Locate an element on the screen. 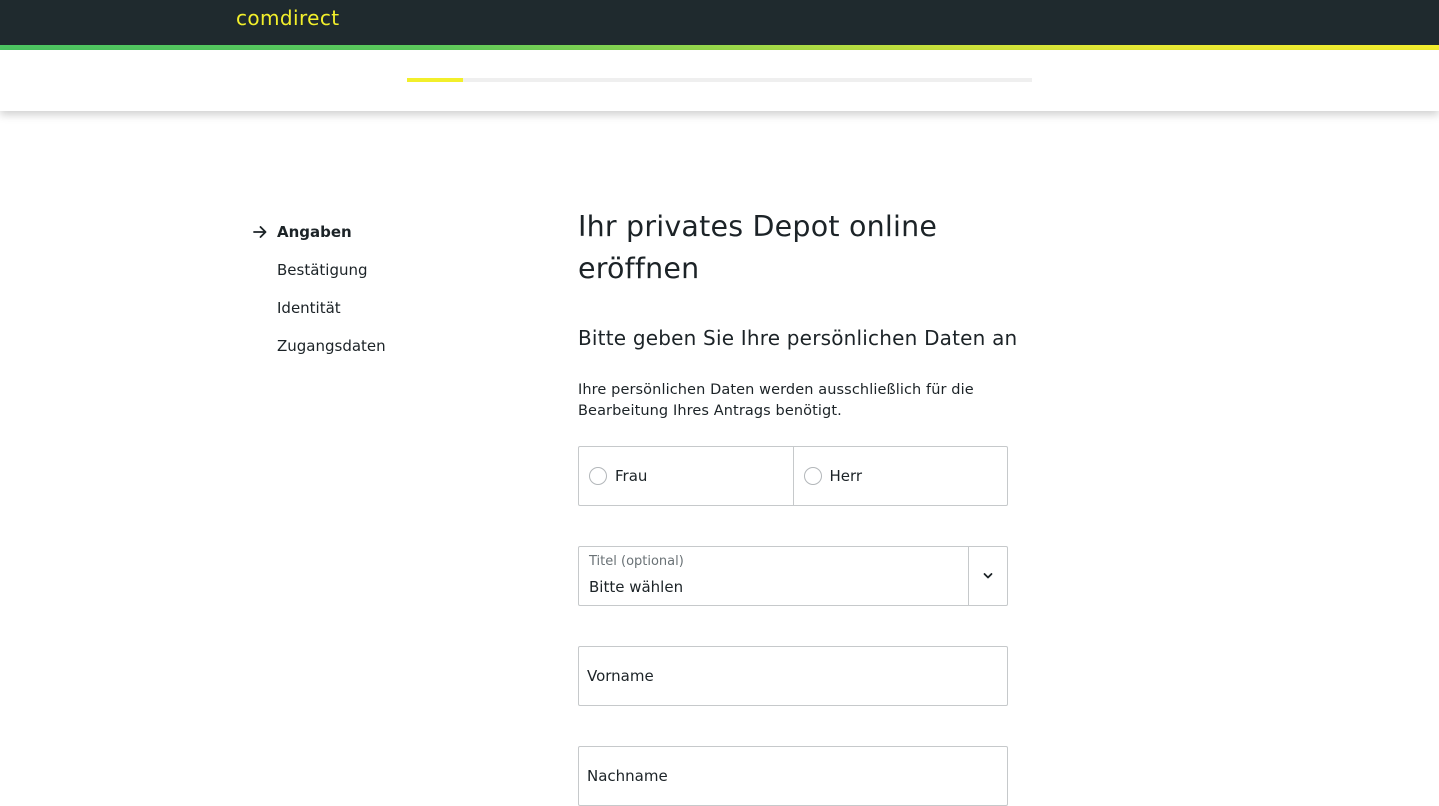 This screenshot has width=1439, height=806. radio-option-frau: Frau is located at coordinates (686, 476).